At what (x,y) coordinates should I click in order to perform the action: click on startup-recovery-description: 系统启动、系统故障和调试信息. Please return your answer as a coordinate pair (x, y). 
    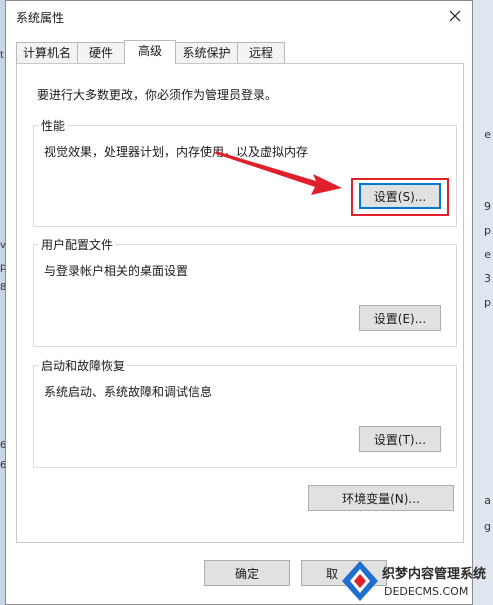
    Looking at the image, I should click on (128, 392).